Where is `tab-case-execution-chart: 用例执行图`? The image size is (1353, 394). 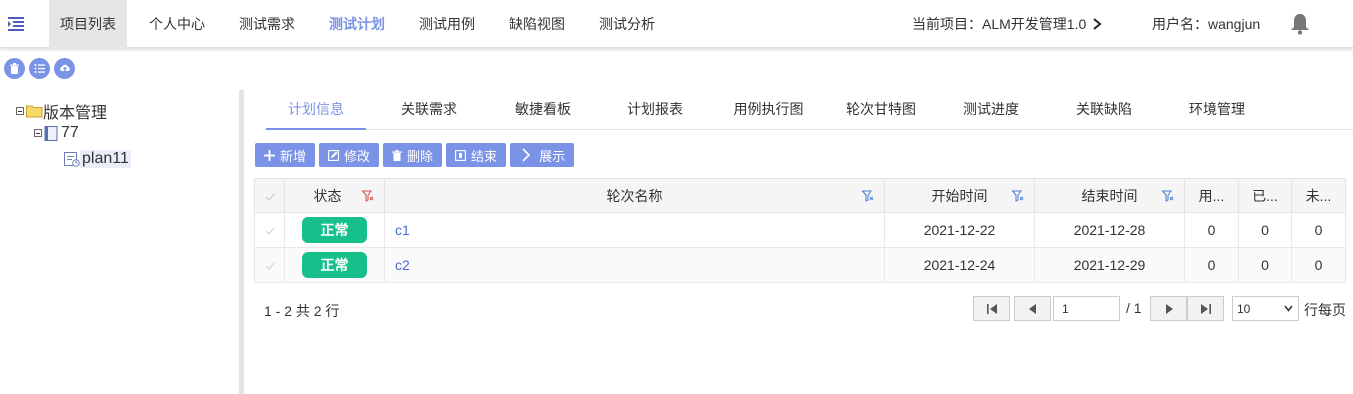
tab-case-execution-chart: 用例执行图 is located at coordinates (768, 110).